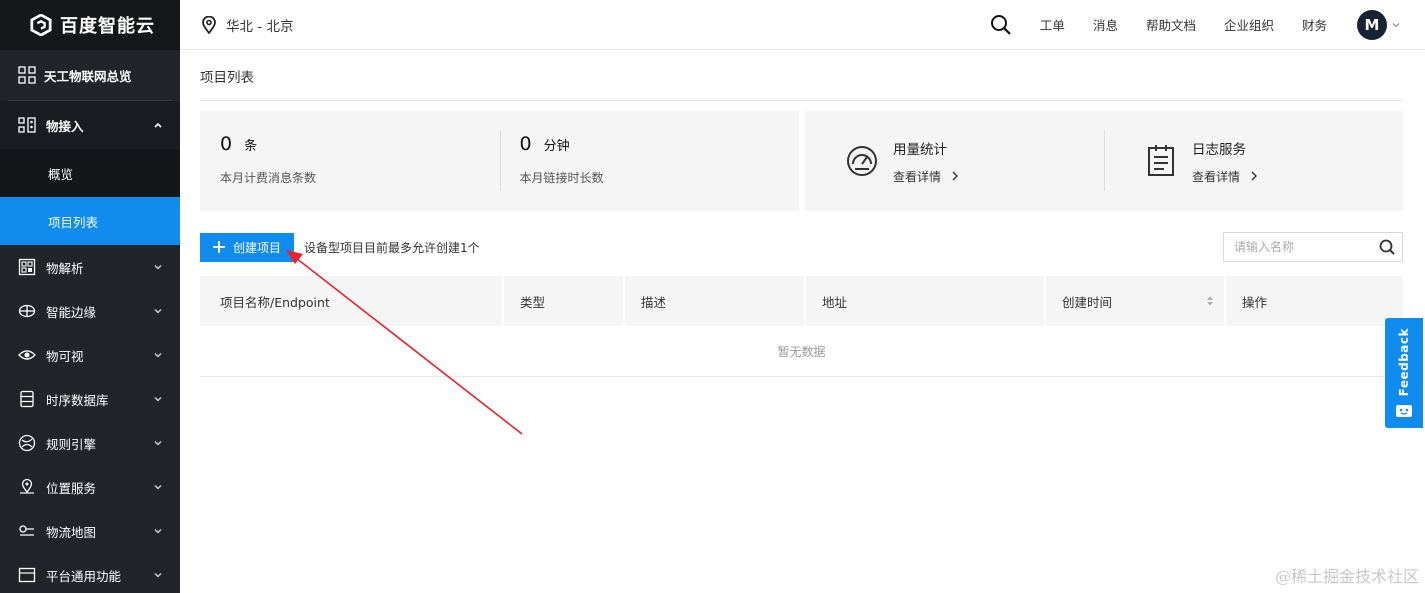 This screenshot has height=593, width=1425. What do you see at coordinates (1105, 24) in the screenshot?
I see `topbar-link-messages: 消息` at bounding box center [1105, 24].